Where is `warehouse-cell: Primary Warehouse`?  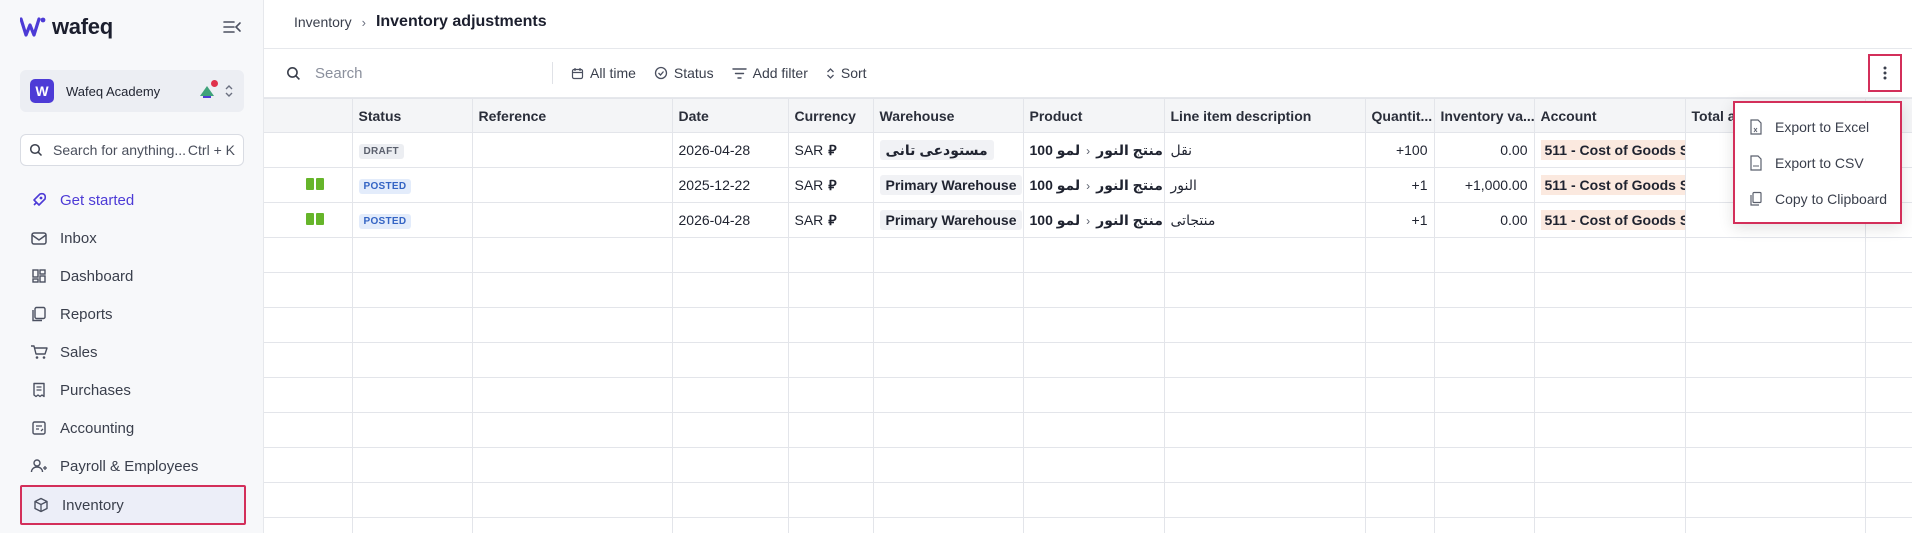
warehouse-cell: Primary Warehouse is located at coordinates (948, 185).